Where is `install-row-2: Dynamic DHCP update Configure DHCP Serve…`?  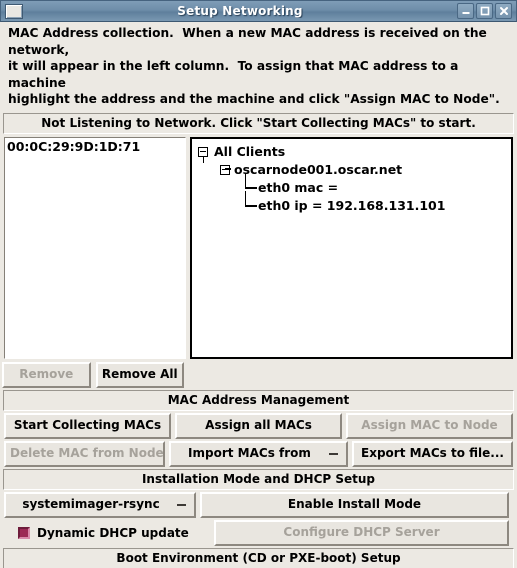
install-row-2: Dynamic DHCP update Configure DHCP Serve… is located at coordinates (258, 532).